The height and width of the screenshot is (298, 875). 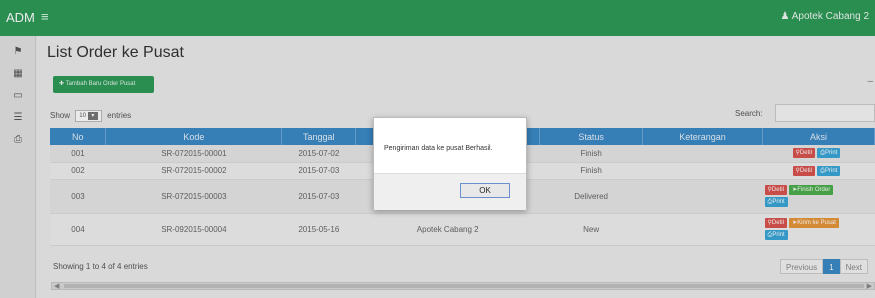 What do you see at coordinates (438, 148) in the screenshot?
I see `dialog-message: Pengiriman data ke pusat Berhasil.` at bounding box center [438, 148].